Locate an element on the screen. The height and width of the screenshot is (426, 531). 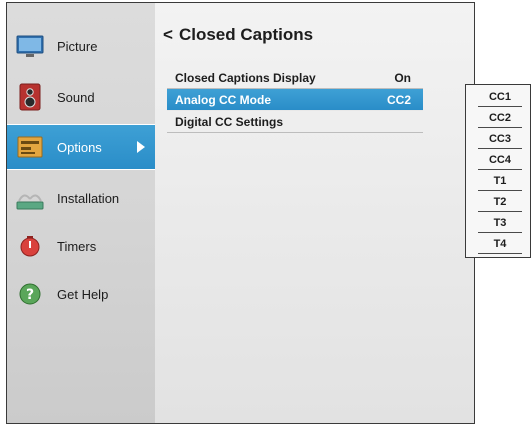
installation-icon is located at coordinates (30, 198).